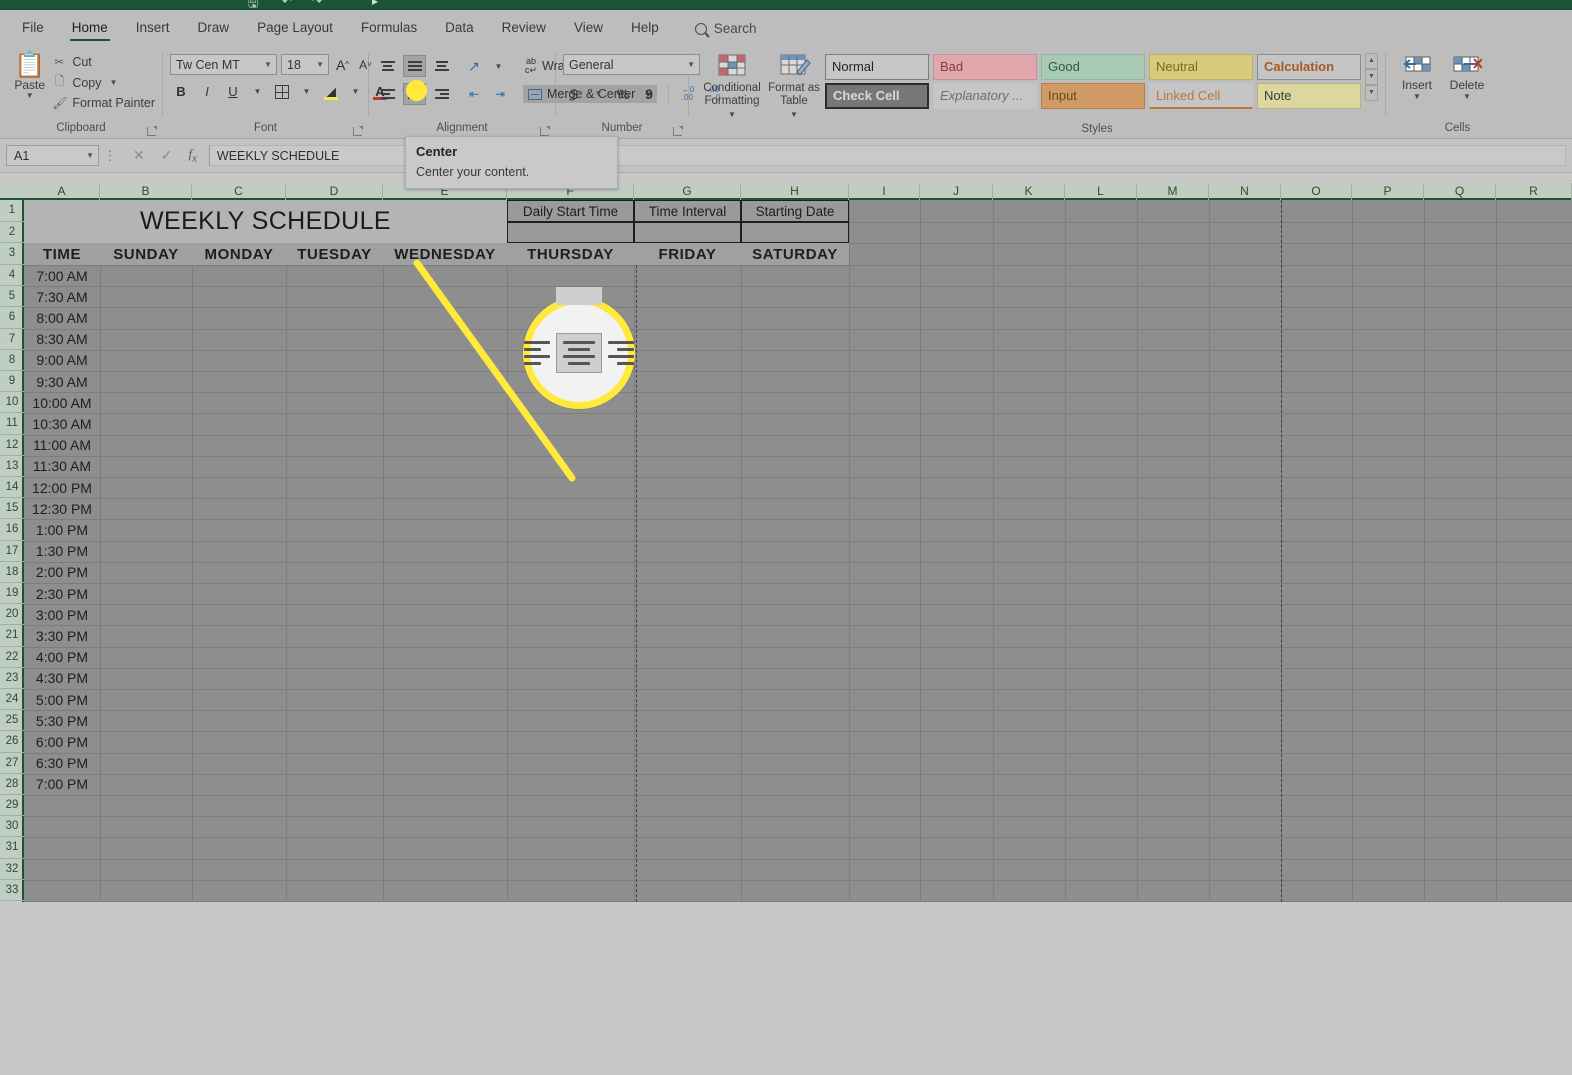  What do you see at coordinates (884, 191) in the screenshot?
I see `column-header-I: I` at bounding box center [884, 191].